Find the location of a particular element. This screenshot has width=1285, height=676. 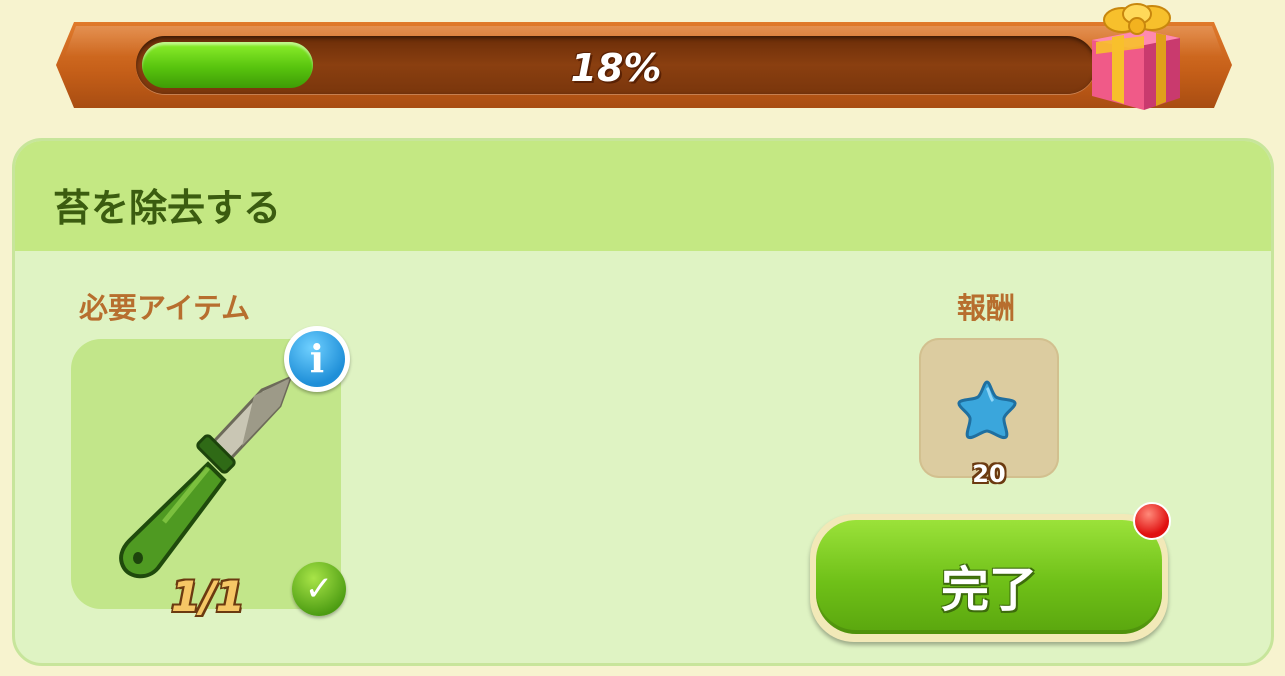

complete-button-label: 完了 is located at coordinates (988, 590).